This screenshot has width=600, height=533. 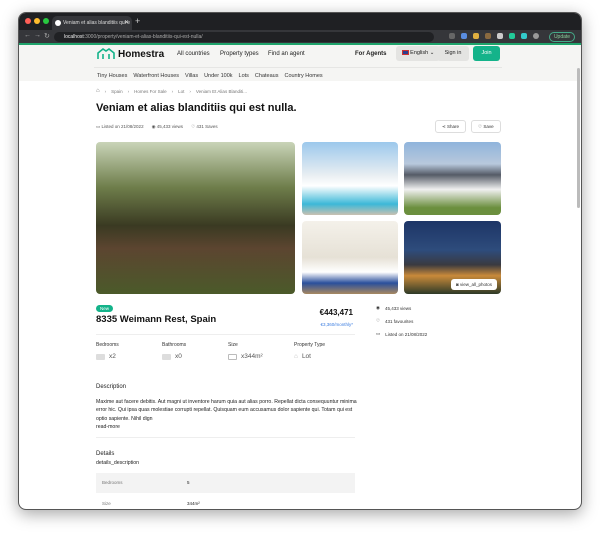 What do you see at coordinates (46, 21) in the screenshot?
I see `maximize-window-button` at bounding box center [46, 21].